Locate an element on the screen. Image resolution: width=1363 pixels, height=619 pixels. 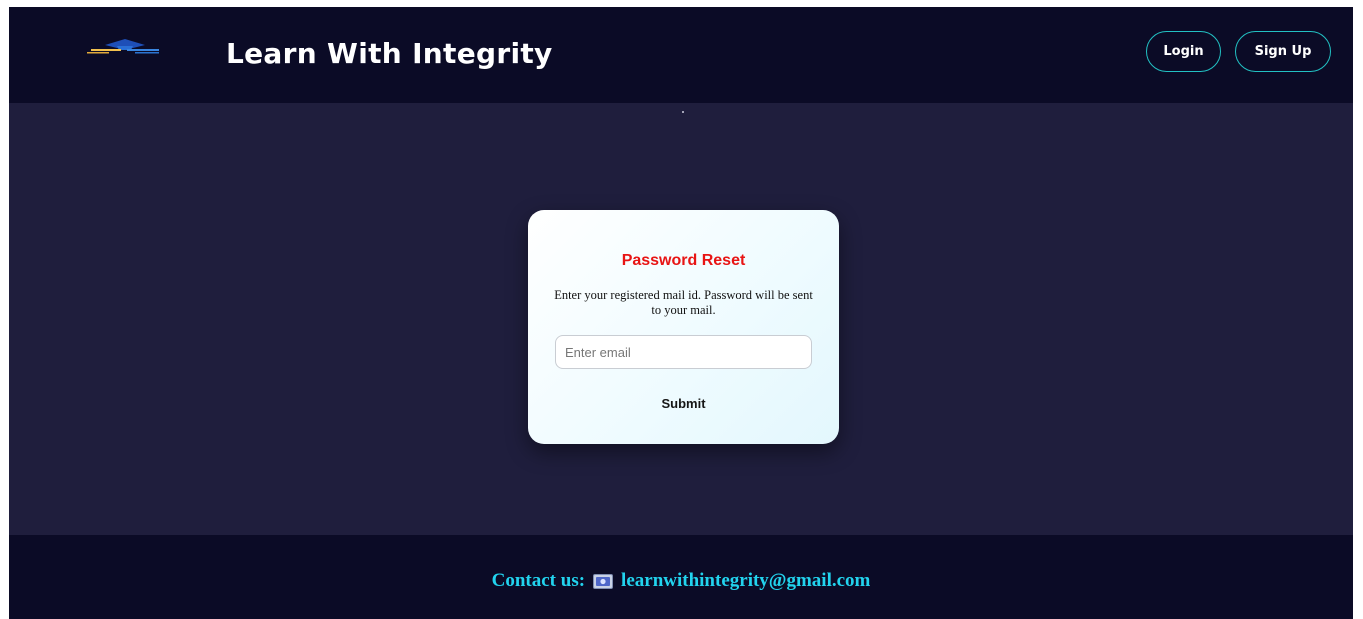
sign-up-button: Sign Up is located at coordinates (1283, 51).